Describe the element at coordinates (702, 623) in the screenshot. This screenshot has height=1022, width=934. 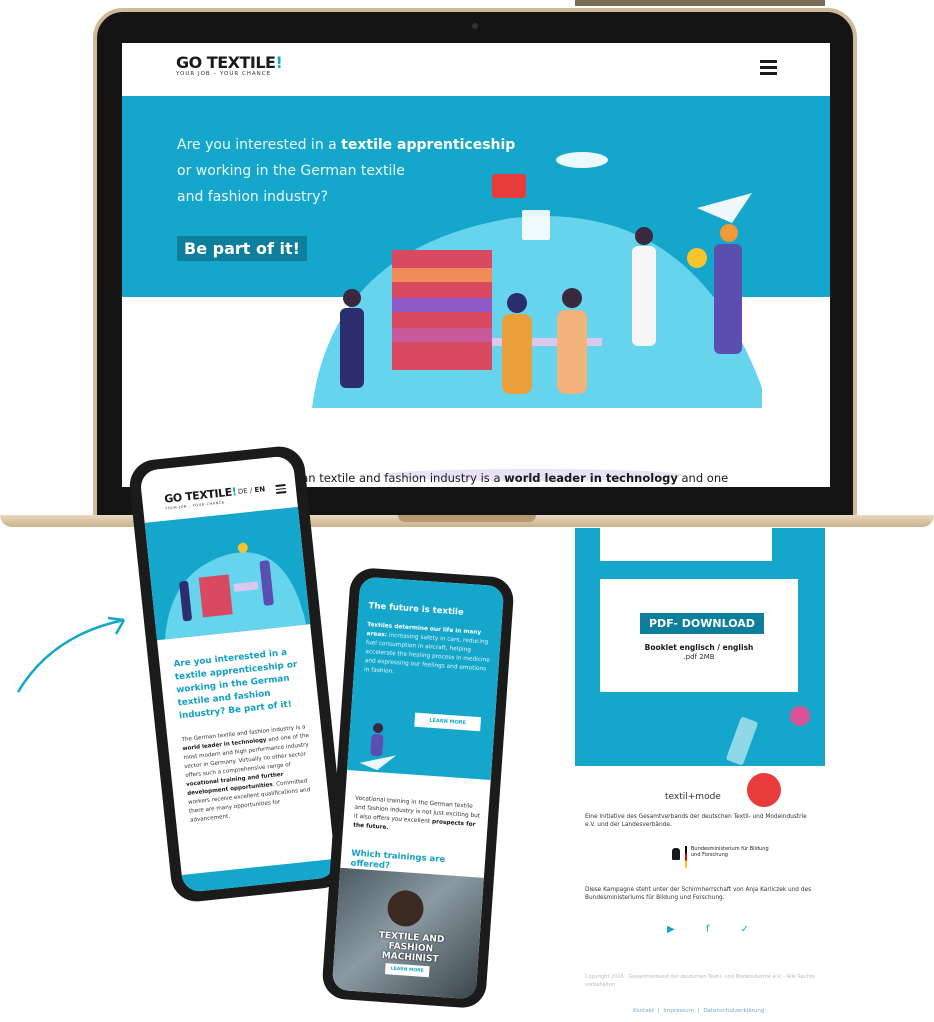
I see `pdf-download-button: PDF- DOWNLOAD` at that location.